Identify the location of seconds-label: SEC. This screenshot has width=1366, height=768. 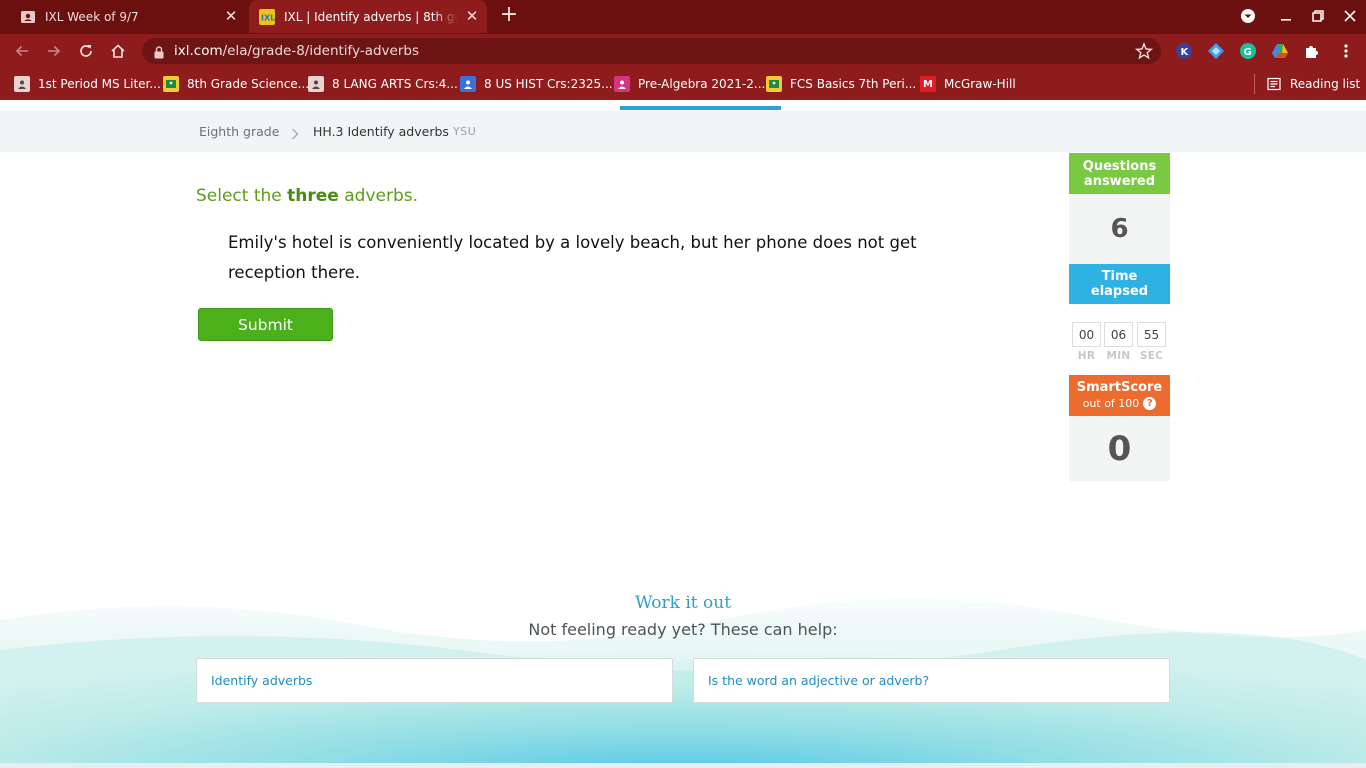
(1151, 356).